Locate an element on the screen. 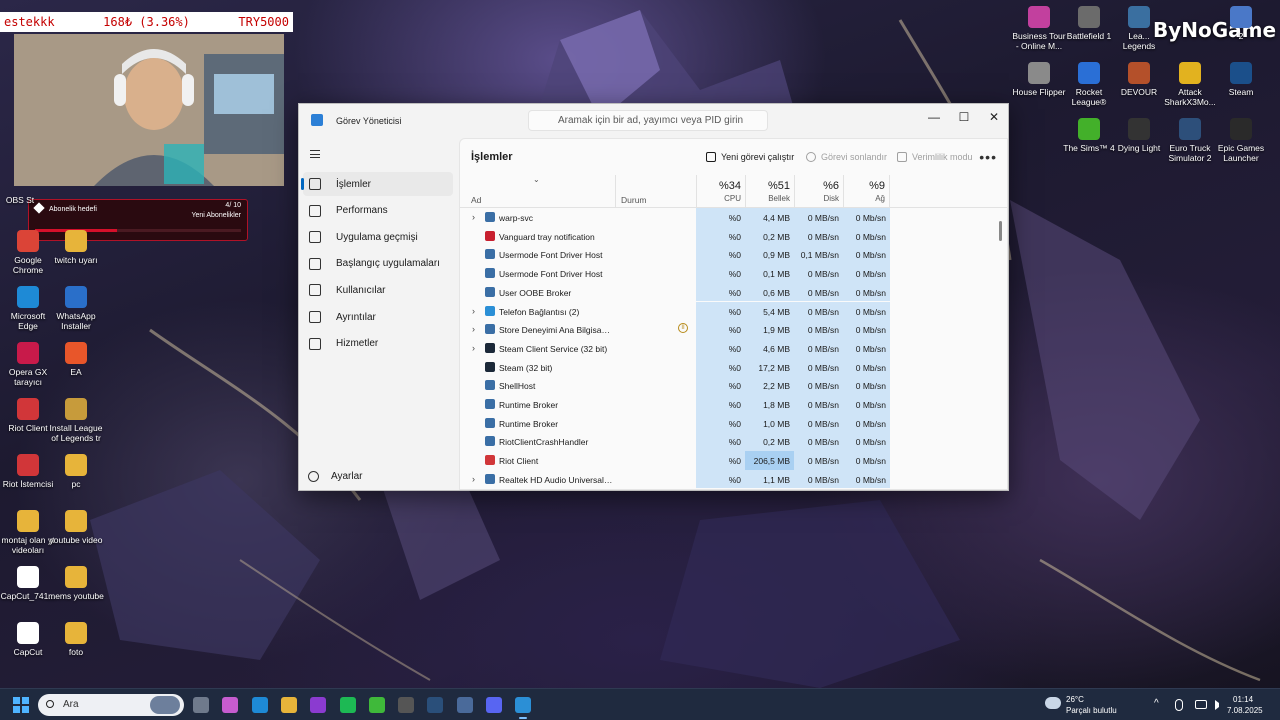 The height and width of the screenshot is (720, 1280). table-row: Runtime Broker %0 1,0 MB 0 MB/sn 0 Mb/sn is located at coordinates (733, 423).